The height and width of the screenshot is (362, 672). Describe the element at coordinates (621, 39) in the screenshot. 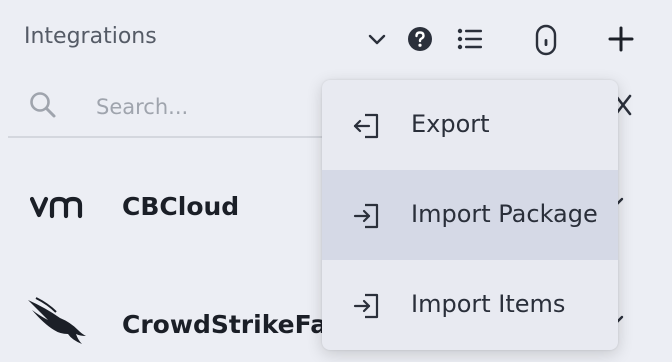

I see `plus-icon` at that location.